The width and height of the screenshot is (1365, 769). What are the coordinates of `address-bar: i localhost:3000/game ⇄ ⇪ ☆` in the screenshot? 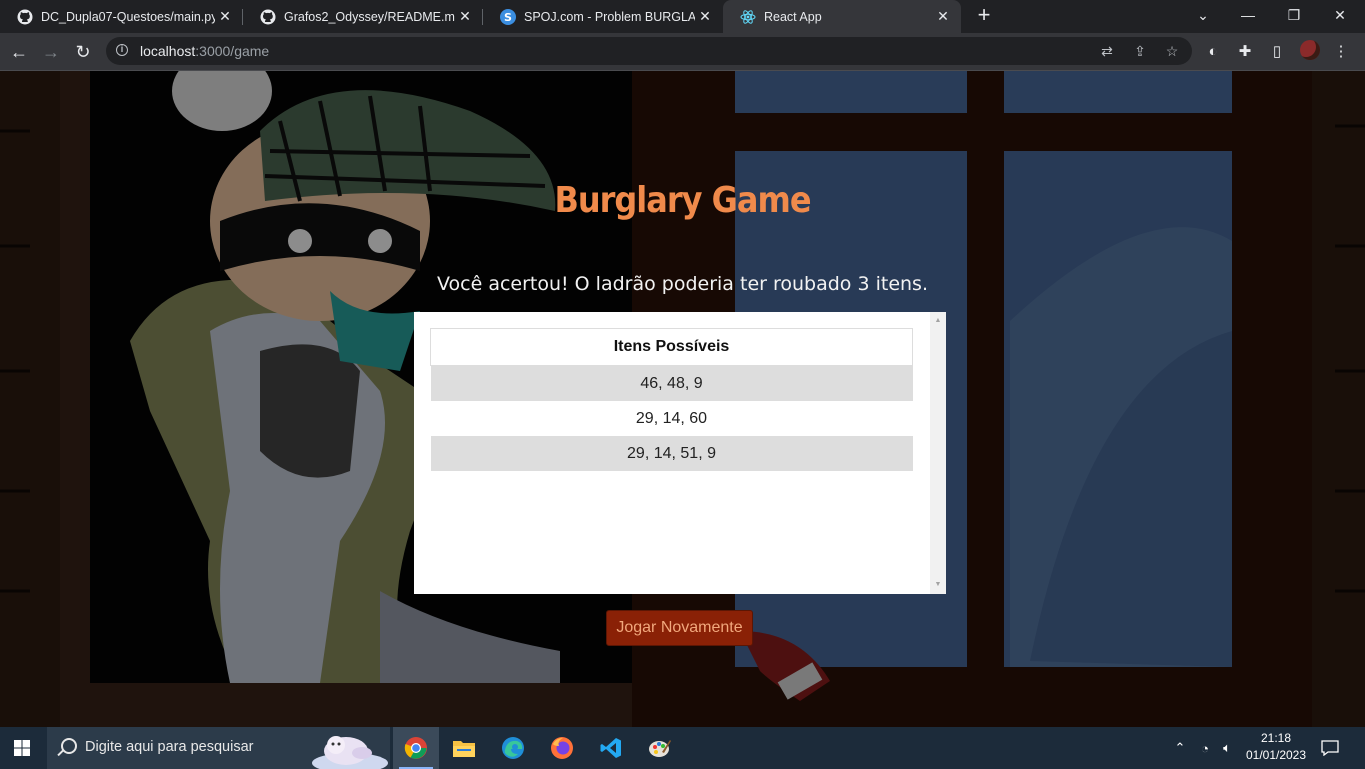 It's located at (649, 51).